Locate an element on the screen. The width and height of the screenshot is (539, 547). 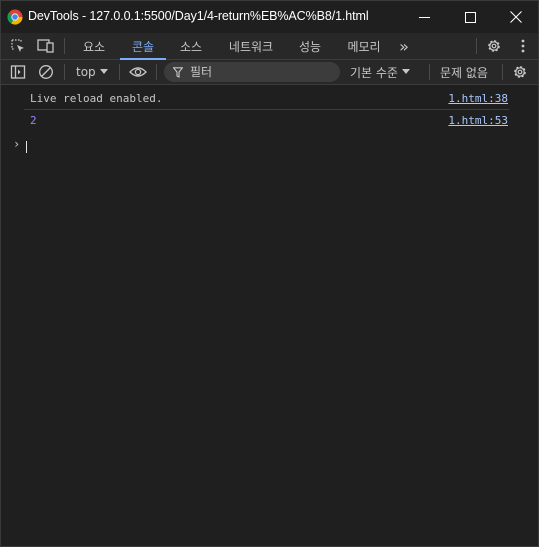
more-options-button is located at coordinates (523, 46).